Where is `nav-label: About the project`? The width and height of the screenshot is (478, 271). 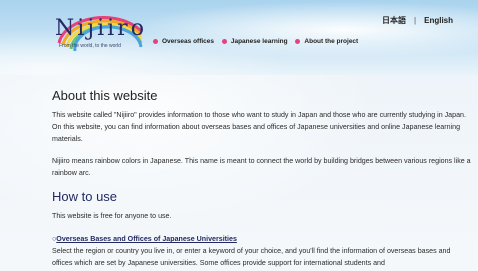 nav-label: About the project is located at coordinates (331, 41).